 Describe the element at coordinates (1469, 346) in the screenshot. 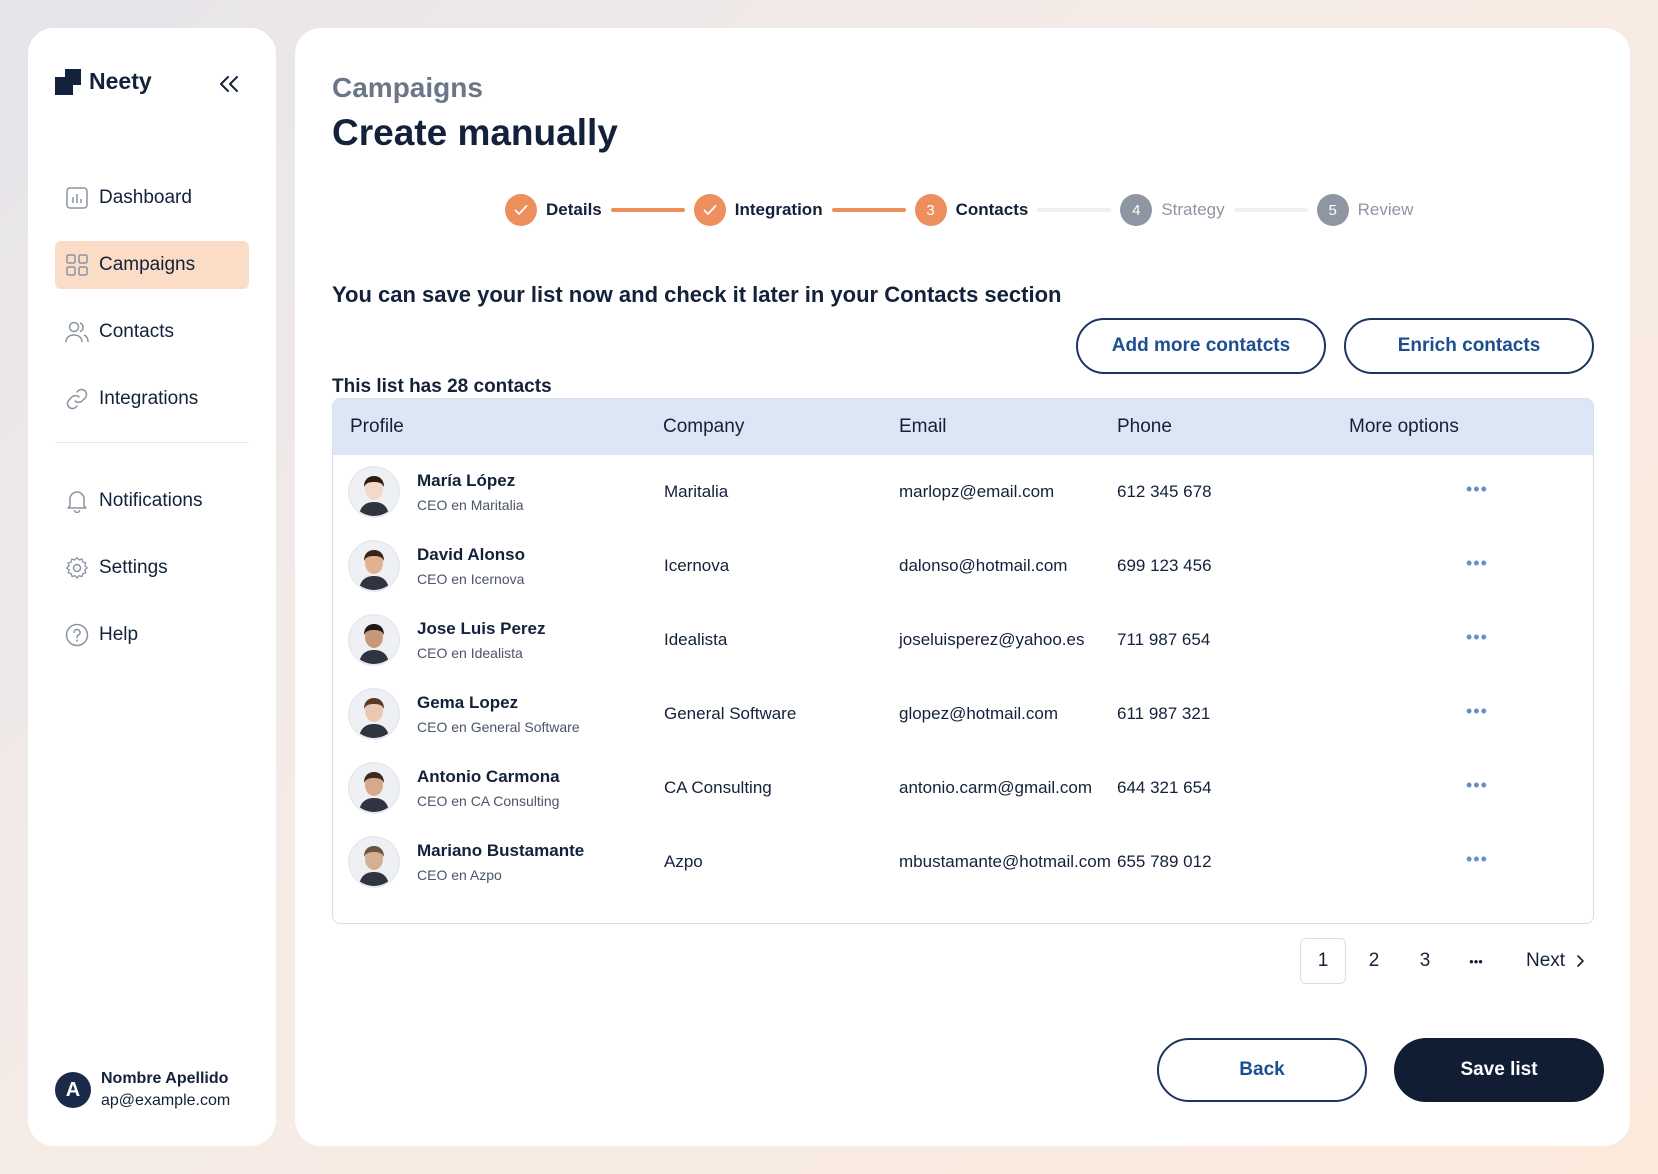

I see `enrich-contacts-button: Enrich contacts` at that location.